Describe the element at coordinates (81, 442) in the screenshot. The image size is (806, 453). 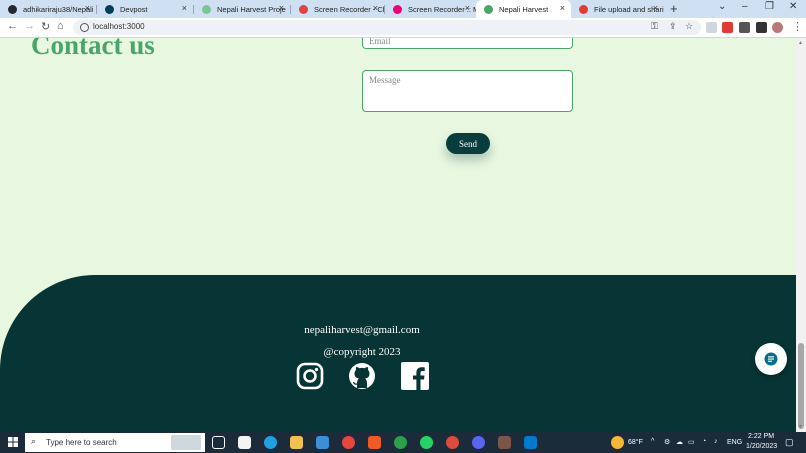
I see `taskbar-search-placeholder: Type here to search` at that location.